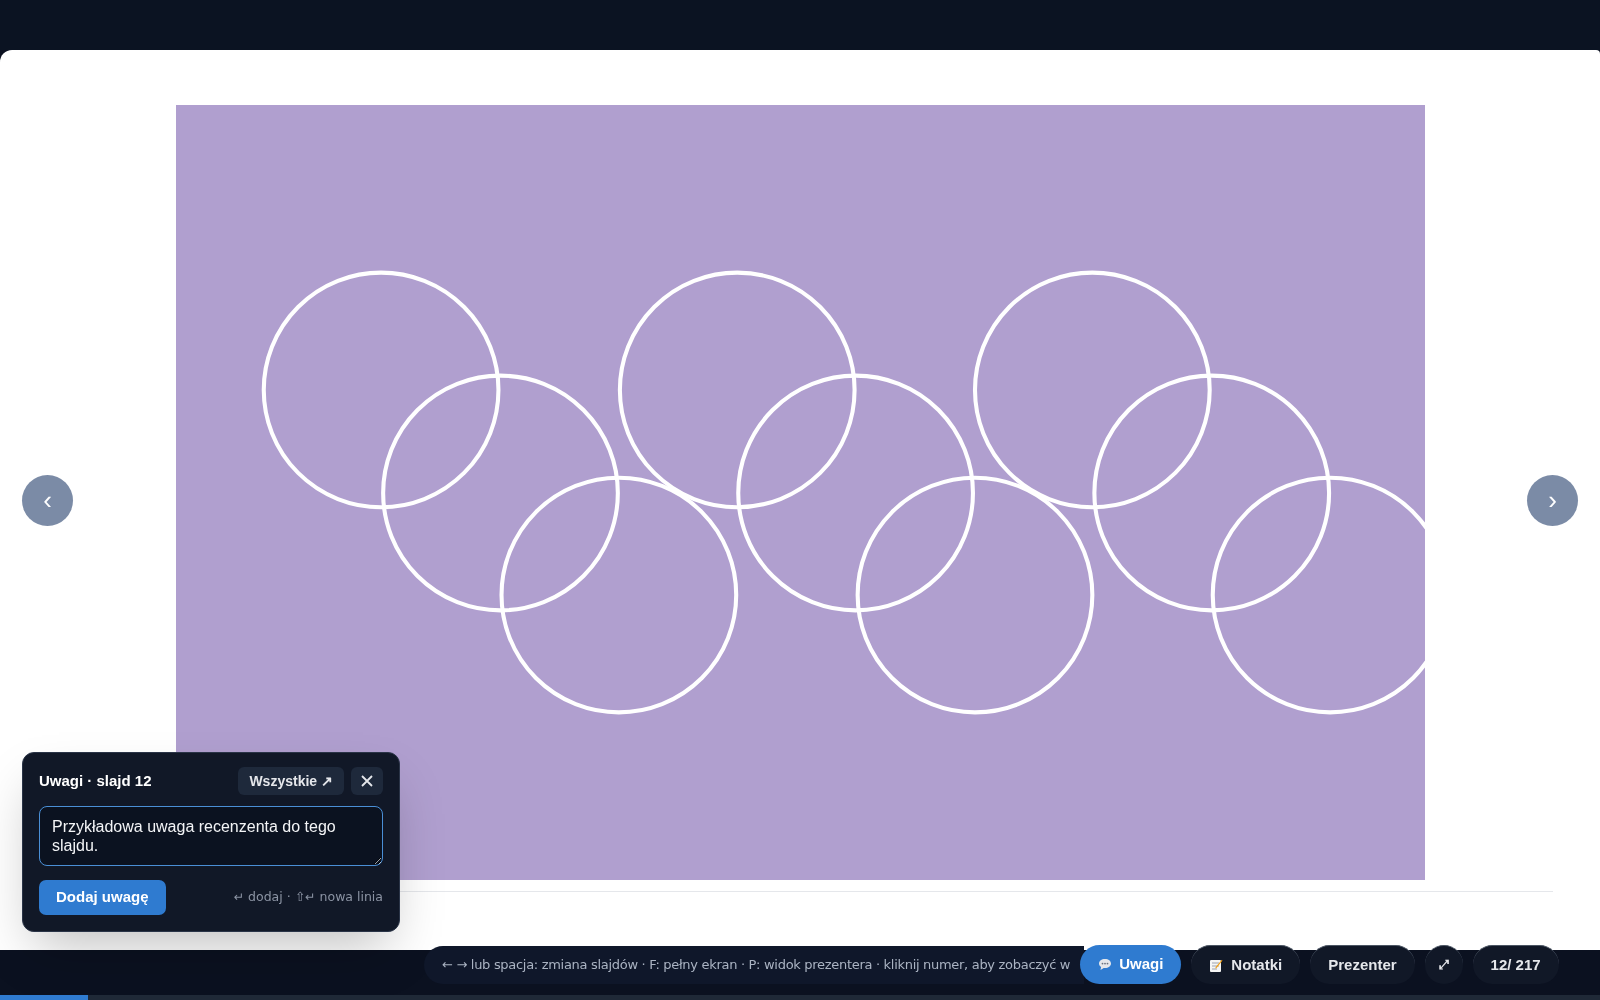 The height and width of the screenshot is (1000, 1600). I want to click on comments-button: Uwagi, so click(1131, 964).